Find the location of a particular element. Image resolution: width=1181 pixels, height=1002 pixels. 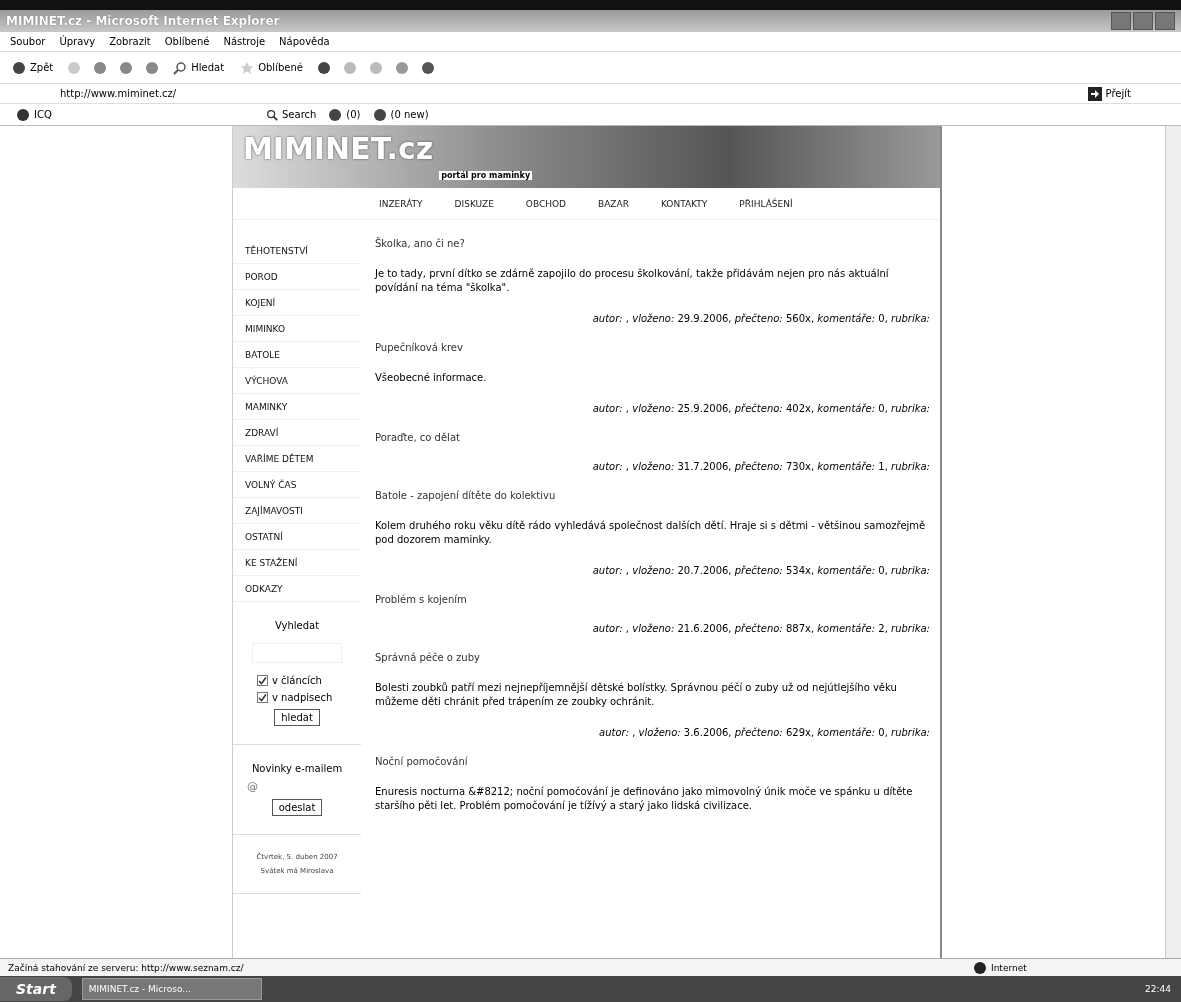

scrollbar is located at coordinates (1173, 542).